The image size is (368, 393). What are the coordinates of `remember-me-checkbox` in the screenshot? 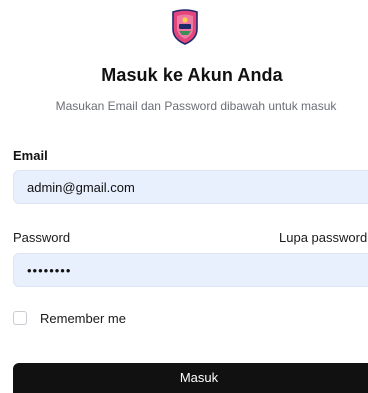 It's located at (20, 318).